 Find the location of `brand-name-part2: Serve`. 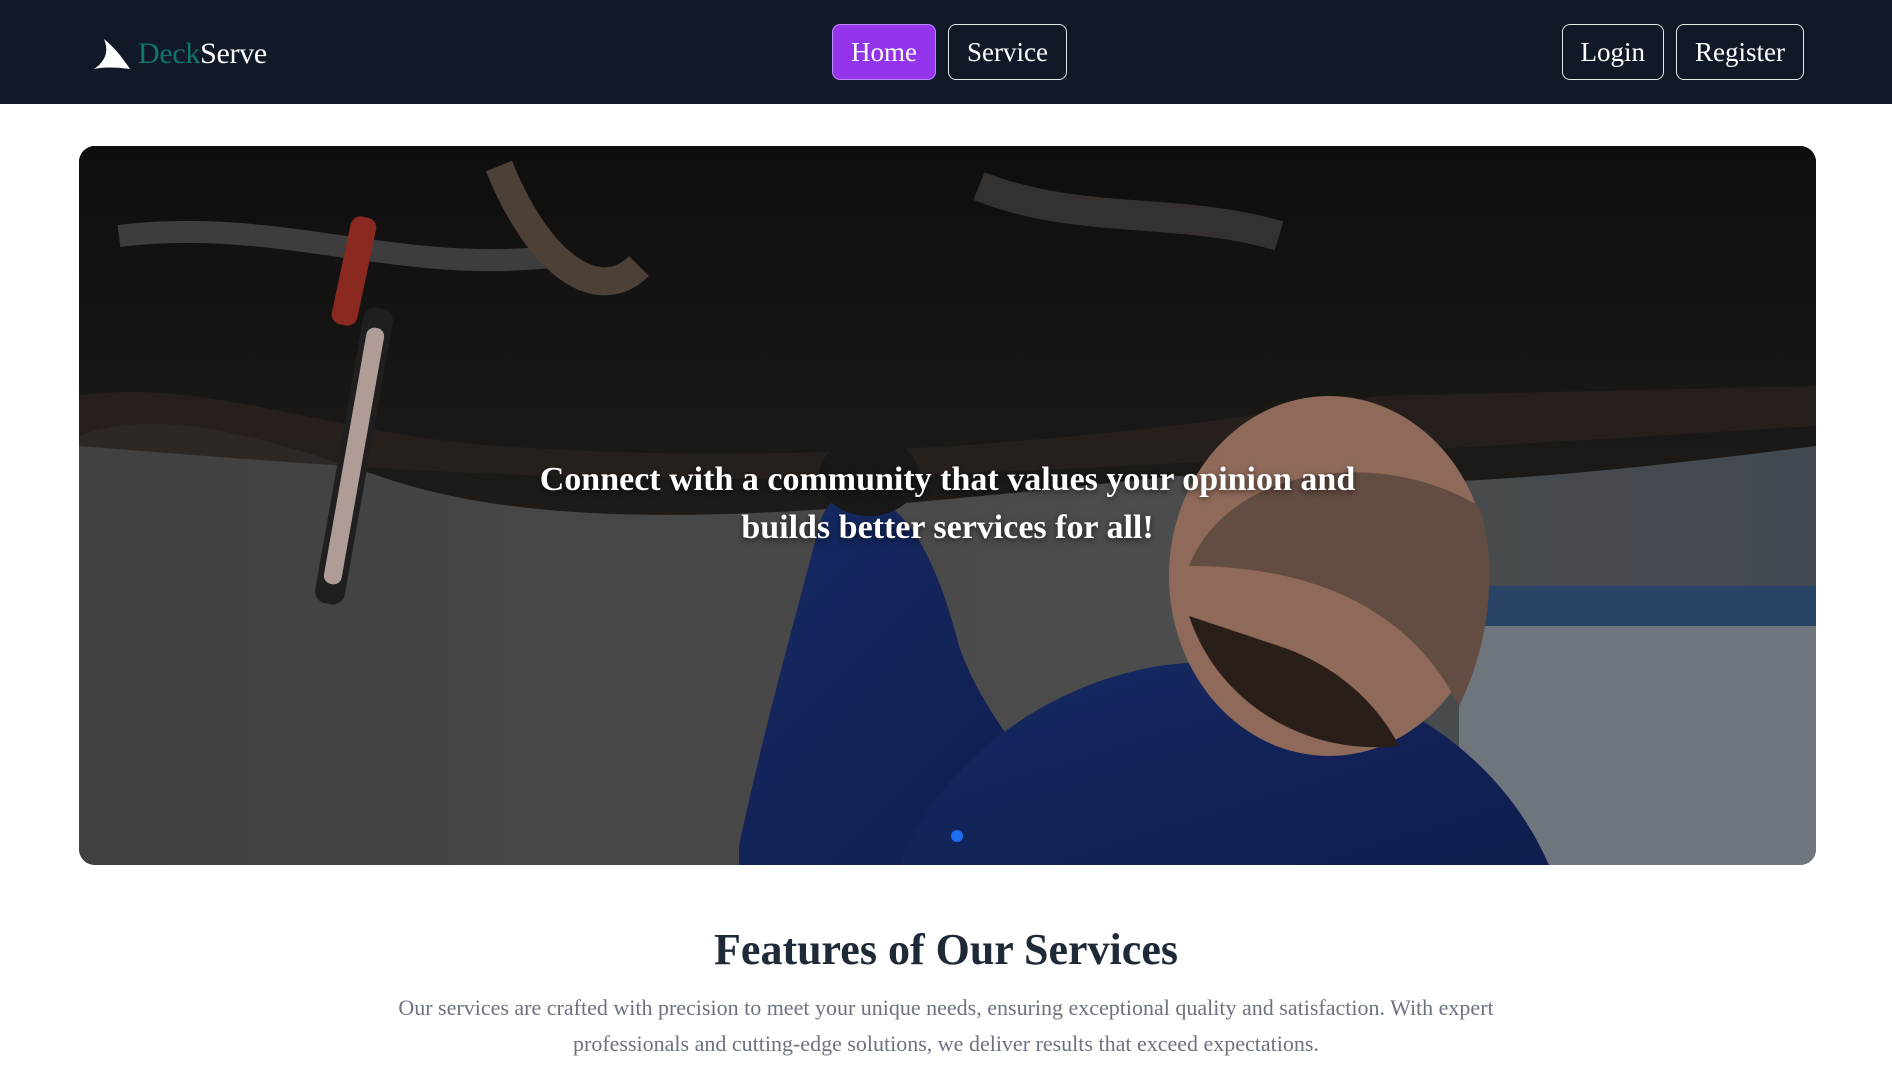

brand-name-part2: Serve is located at coordinates (233, 53).